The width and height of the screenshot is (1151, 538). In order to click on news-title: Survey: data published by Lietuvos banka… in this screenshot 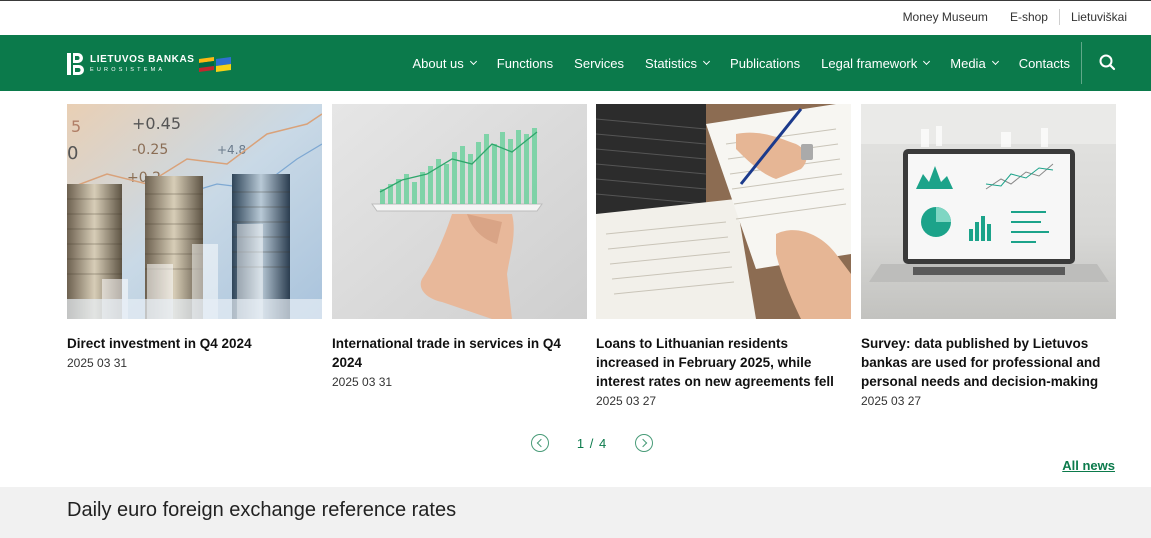, I will do `click(988, 362)`.